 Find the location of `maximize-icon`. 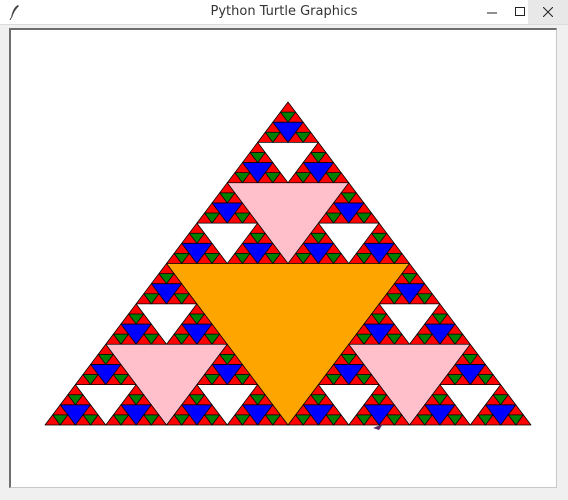

maximize-icon is located at coordinates (520, 11).